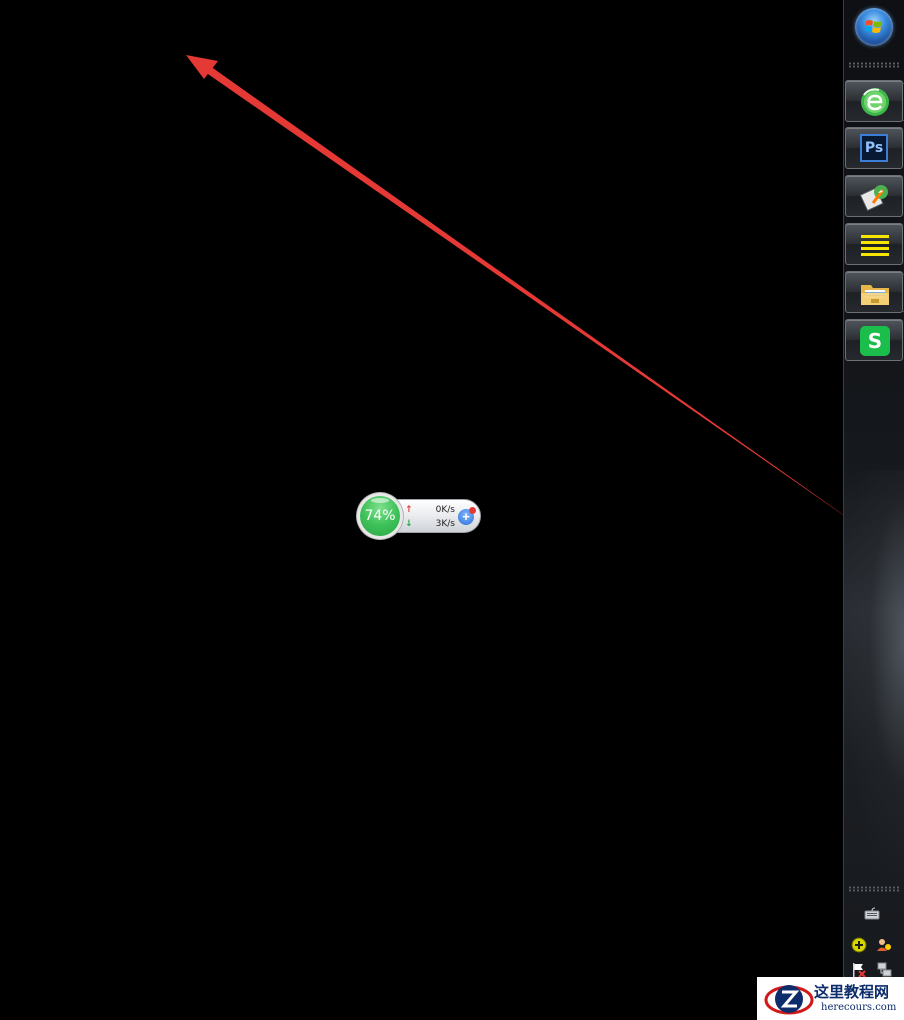 This screenshot has width=904, height=1020. I want to click on yellow-lines-icon, so click(875, 245).